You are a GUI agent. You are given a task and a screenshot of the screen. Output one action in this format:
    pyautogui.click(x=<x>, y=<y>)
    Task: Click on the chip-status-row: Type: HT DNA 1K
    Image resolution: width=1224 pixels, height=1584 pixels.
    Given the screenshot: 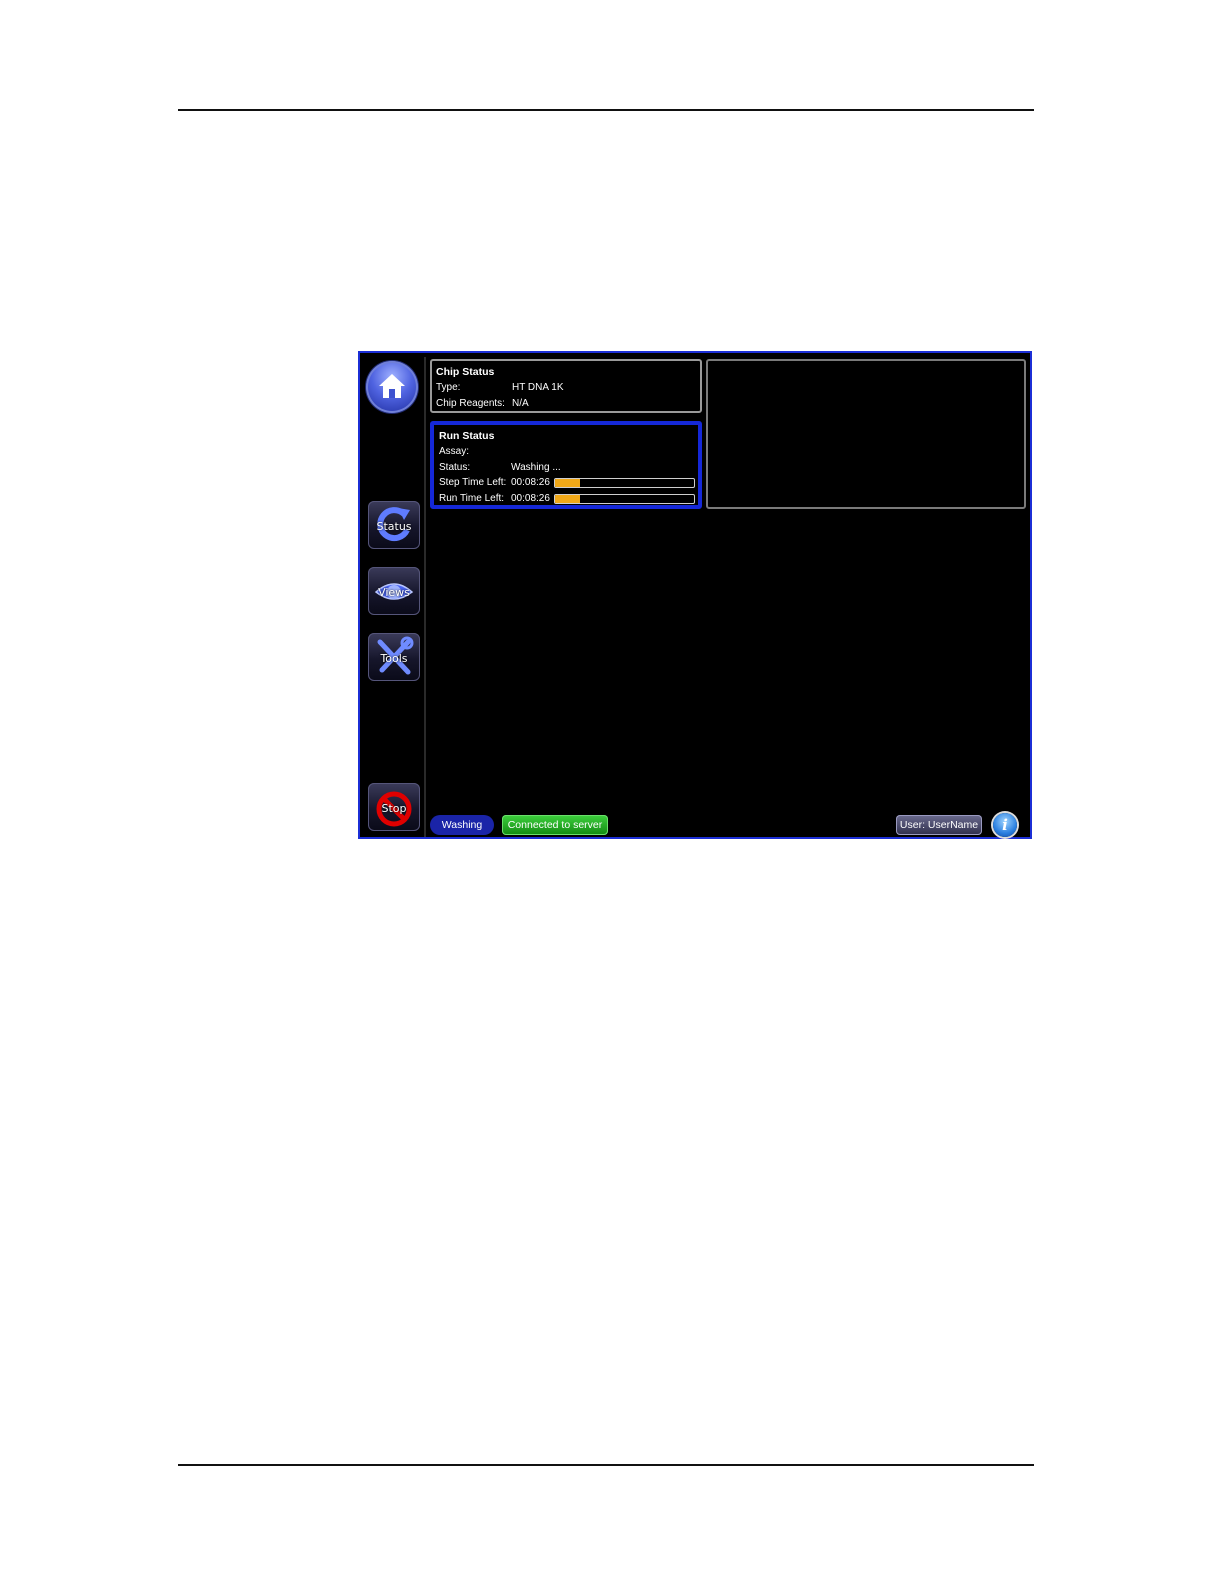 What is the action you would take?
    pyautogui.click(x=566, y=388)
    